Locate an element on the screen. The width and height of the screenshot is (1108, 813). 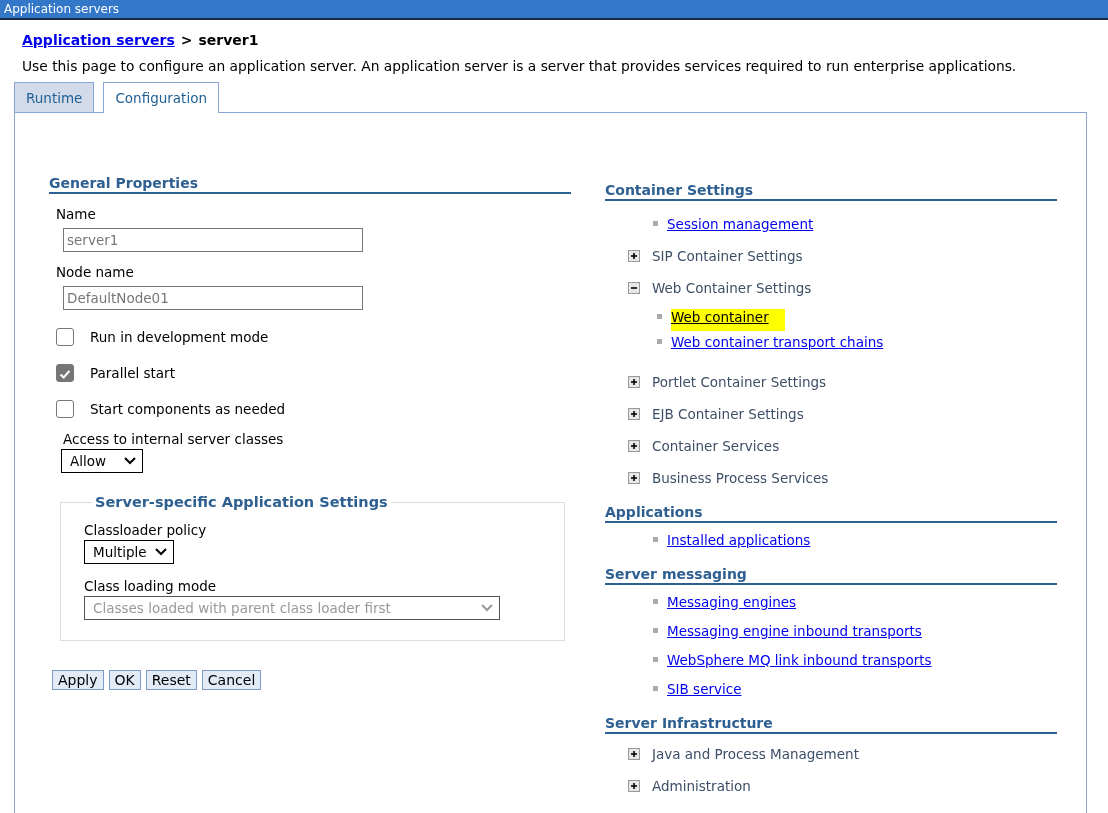
section-heading: Applications is located at coordinates (831, 513).